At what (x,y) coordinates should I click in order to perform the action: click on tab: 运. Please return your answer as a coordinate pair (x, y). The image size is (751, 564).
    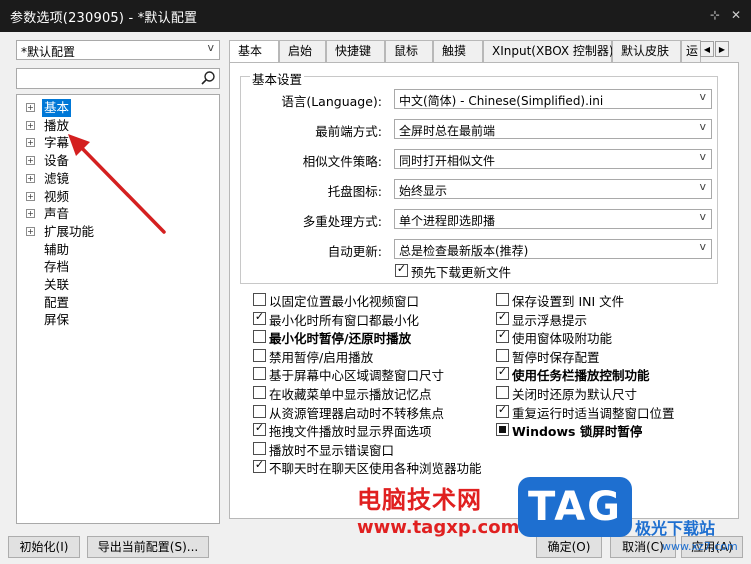
    Looking at the image, I should click on (691, 51).